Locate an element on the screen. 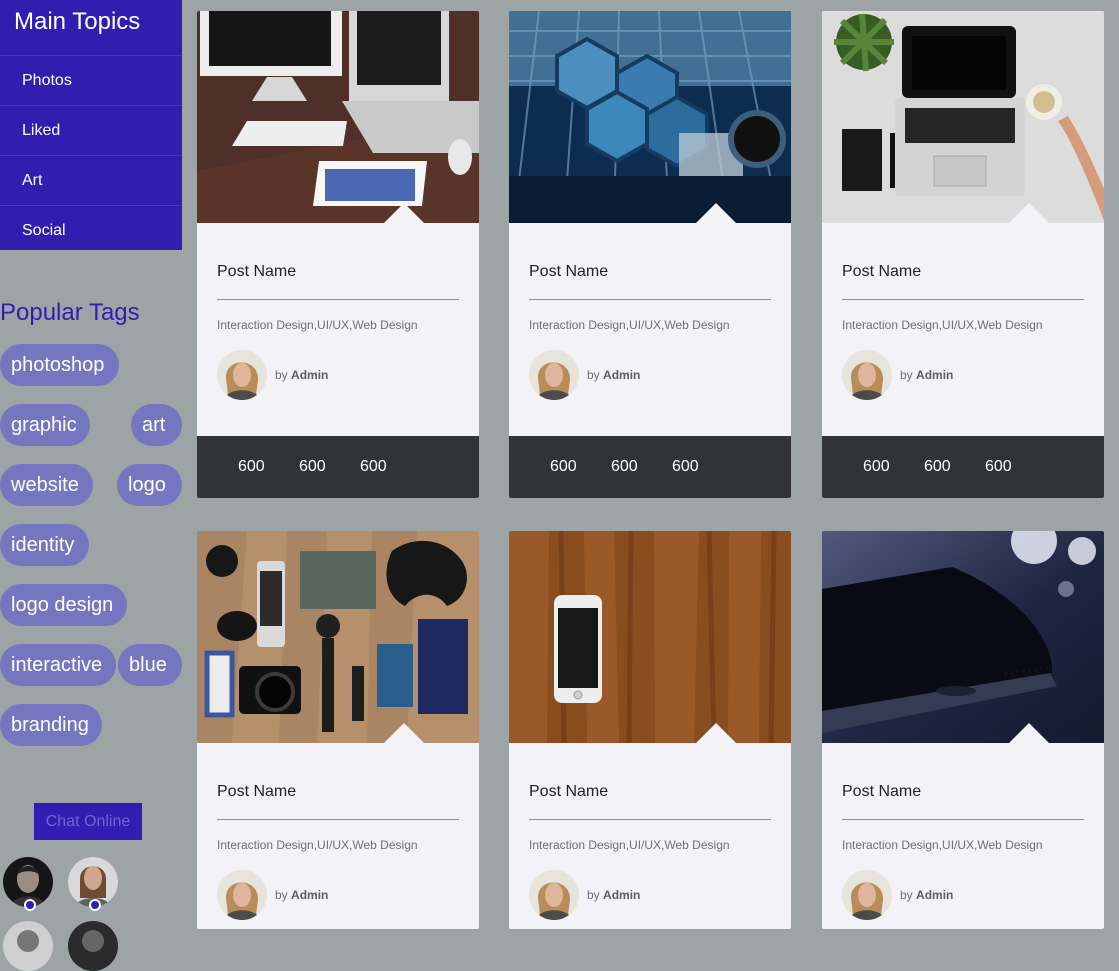 The image size is (1119, 971). online-status-dot is located at coordinates (95, 905).